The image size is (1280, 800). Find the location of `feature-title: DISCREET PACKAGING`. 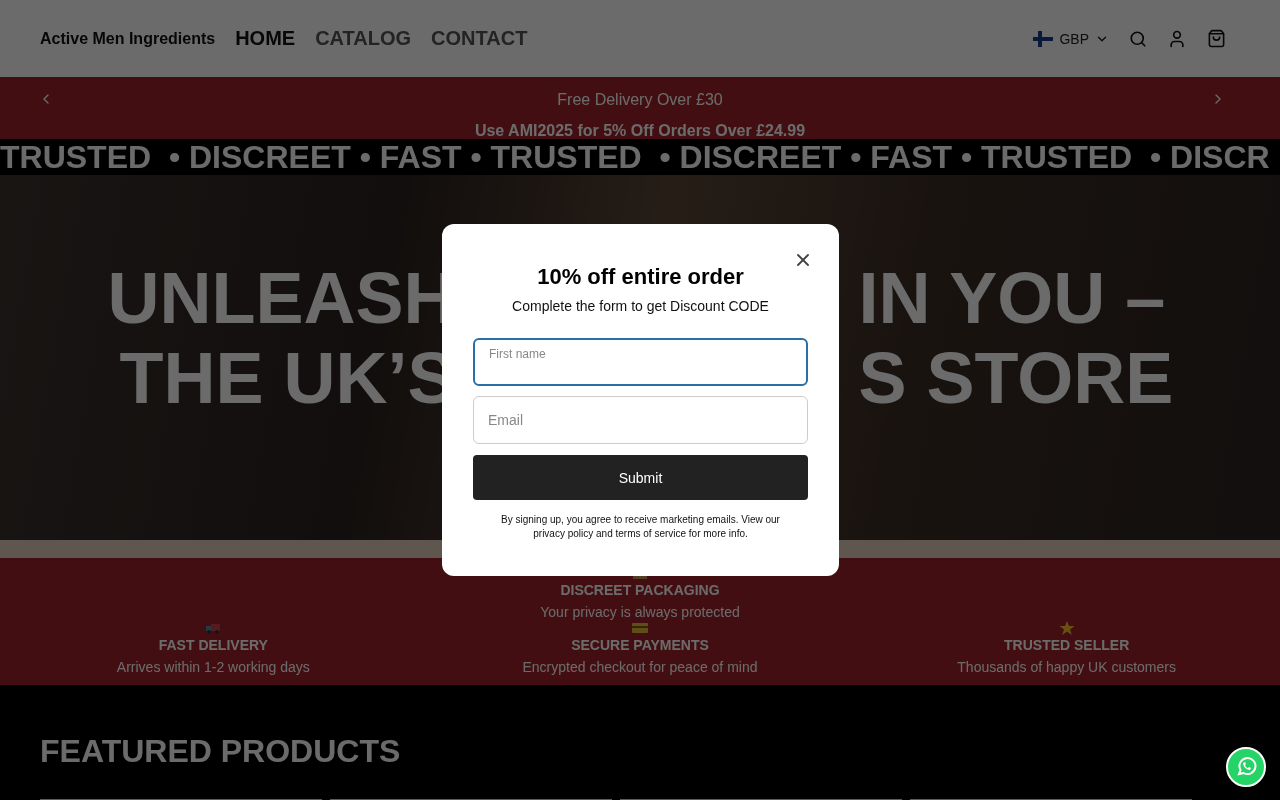

feature-title: DISCREET PACKAGING is located at coordinates (640, 590).